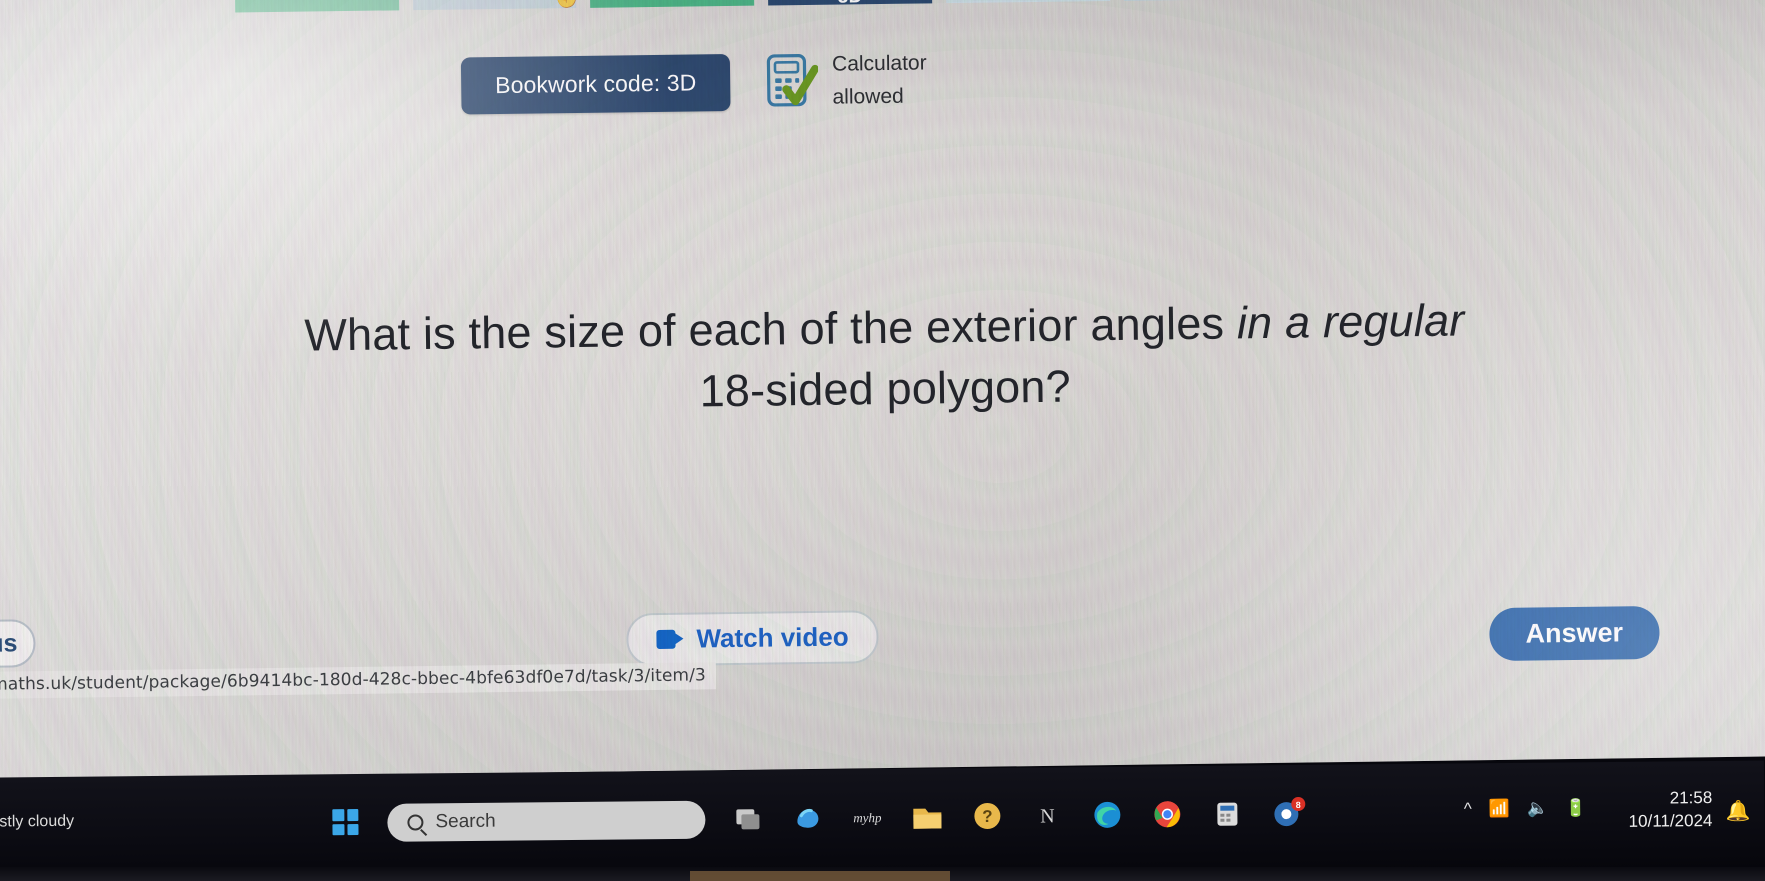 The width and height of the screenshot is (1765, 881). Describe the element at coordinates (807, 818) in the screenshot. I see `copilot-icon` at that location.